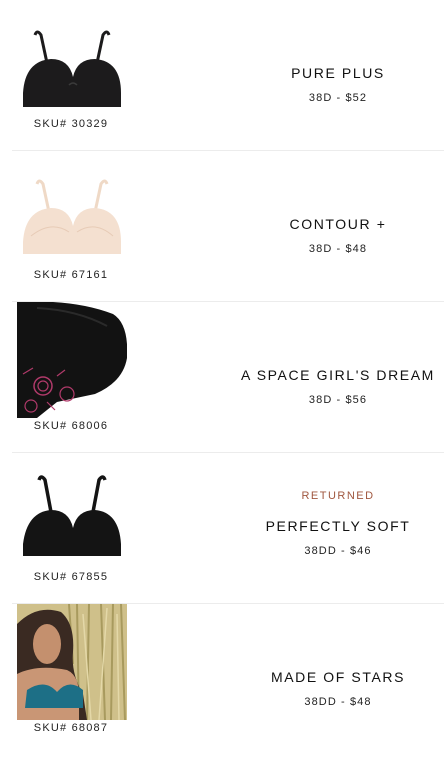 This screenshot has width=444, height=772. I want to click on product-info: MADE OF STARS 38DD - $48, so click(333, 679).